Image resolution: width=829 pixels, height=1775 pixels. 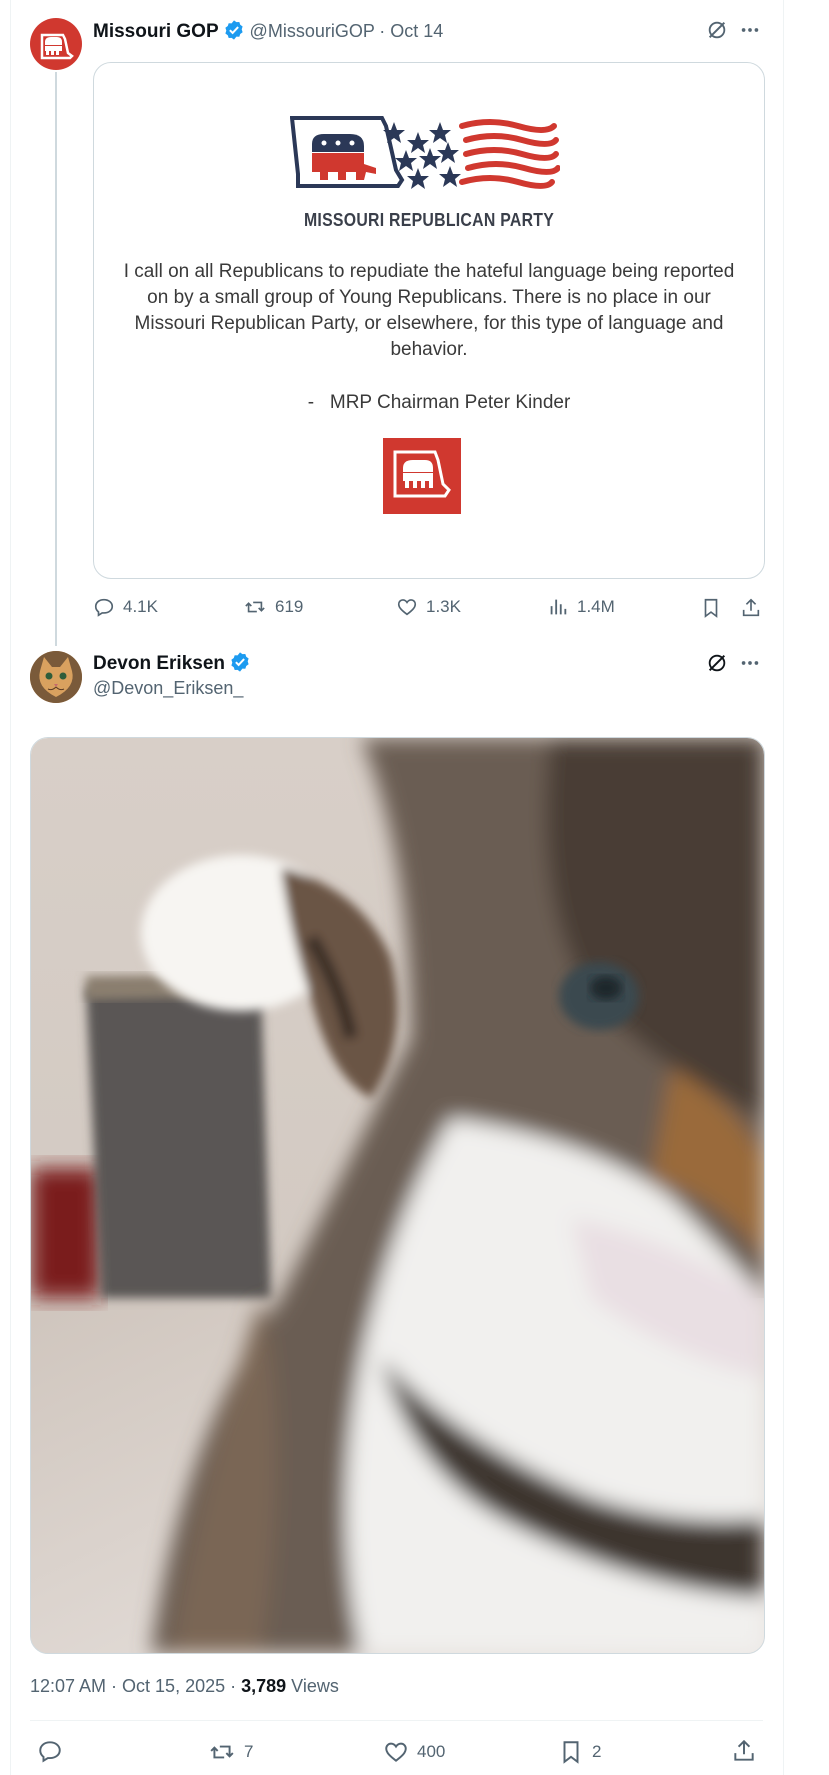 What do you see at coordinates (429, 349) in the screenshot?
I see `statement-line: behavior.` at bounding box center [429, 349].